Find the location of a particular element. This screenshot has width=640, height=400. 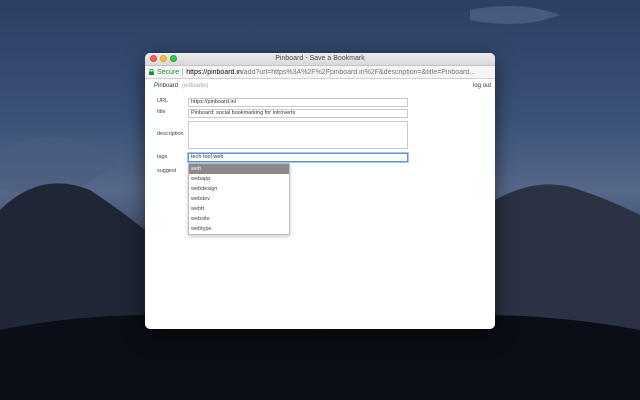

secure-label: Secure is located at coordinates (168, 72).